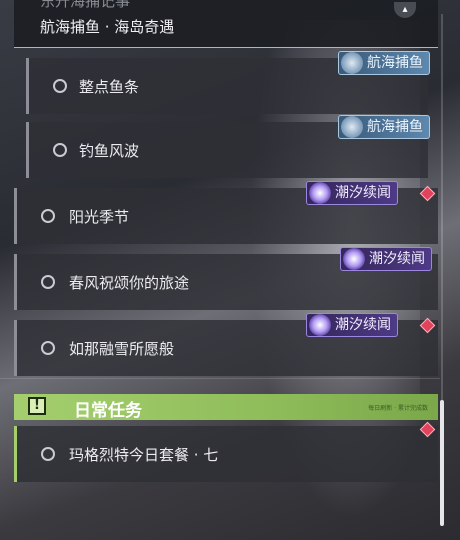 This screenshot has height=540, width=460. I want to click on quest-label: 春风祝颂你的旅途, so click(129, 283).